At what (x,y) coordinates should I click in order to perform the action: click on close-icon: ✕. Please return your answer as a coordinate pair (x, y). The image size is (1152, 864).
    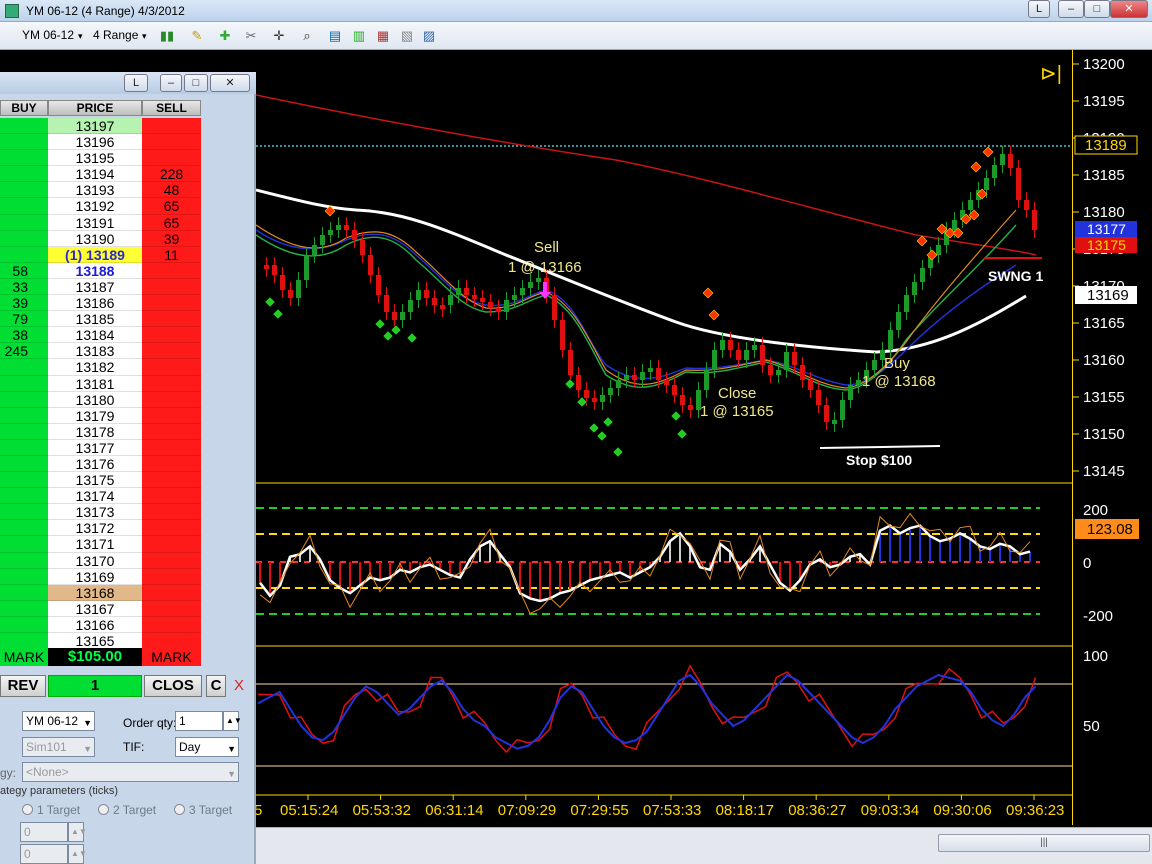
    Looking at the image, I should click on (230, 83).